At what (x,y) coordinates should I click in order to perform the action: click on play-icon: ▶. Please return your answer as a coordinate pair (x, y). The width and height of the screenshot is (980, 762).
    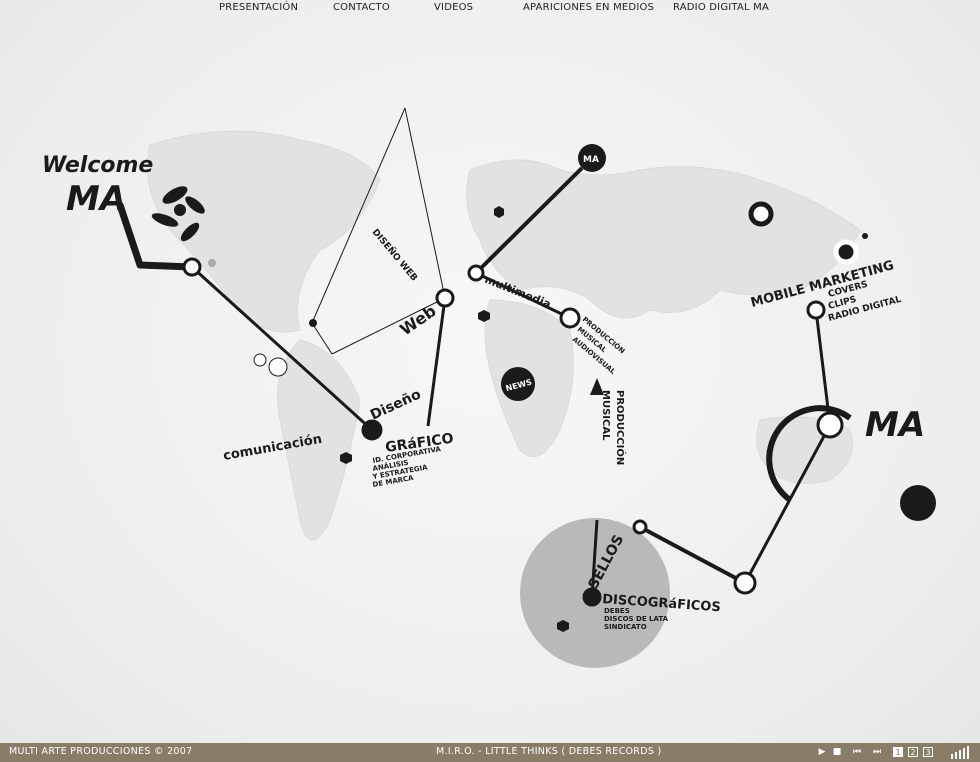
    Looking at the image, I should click on (822, 752).